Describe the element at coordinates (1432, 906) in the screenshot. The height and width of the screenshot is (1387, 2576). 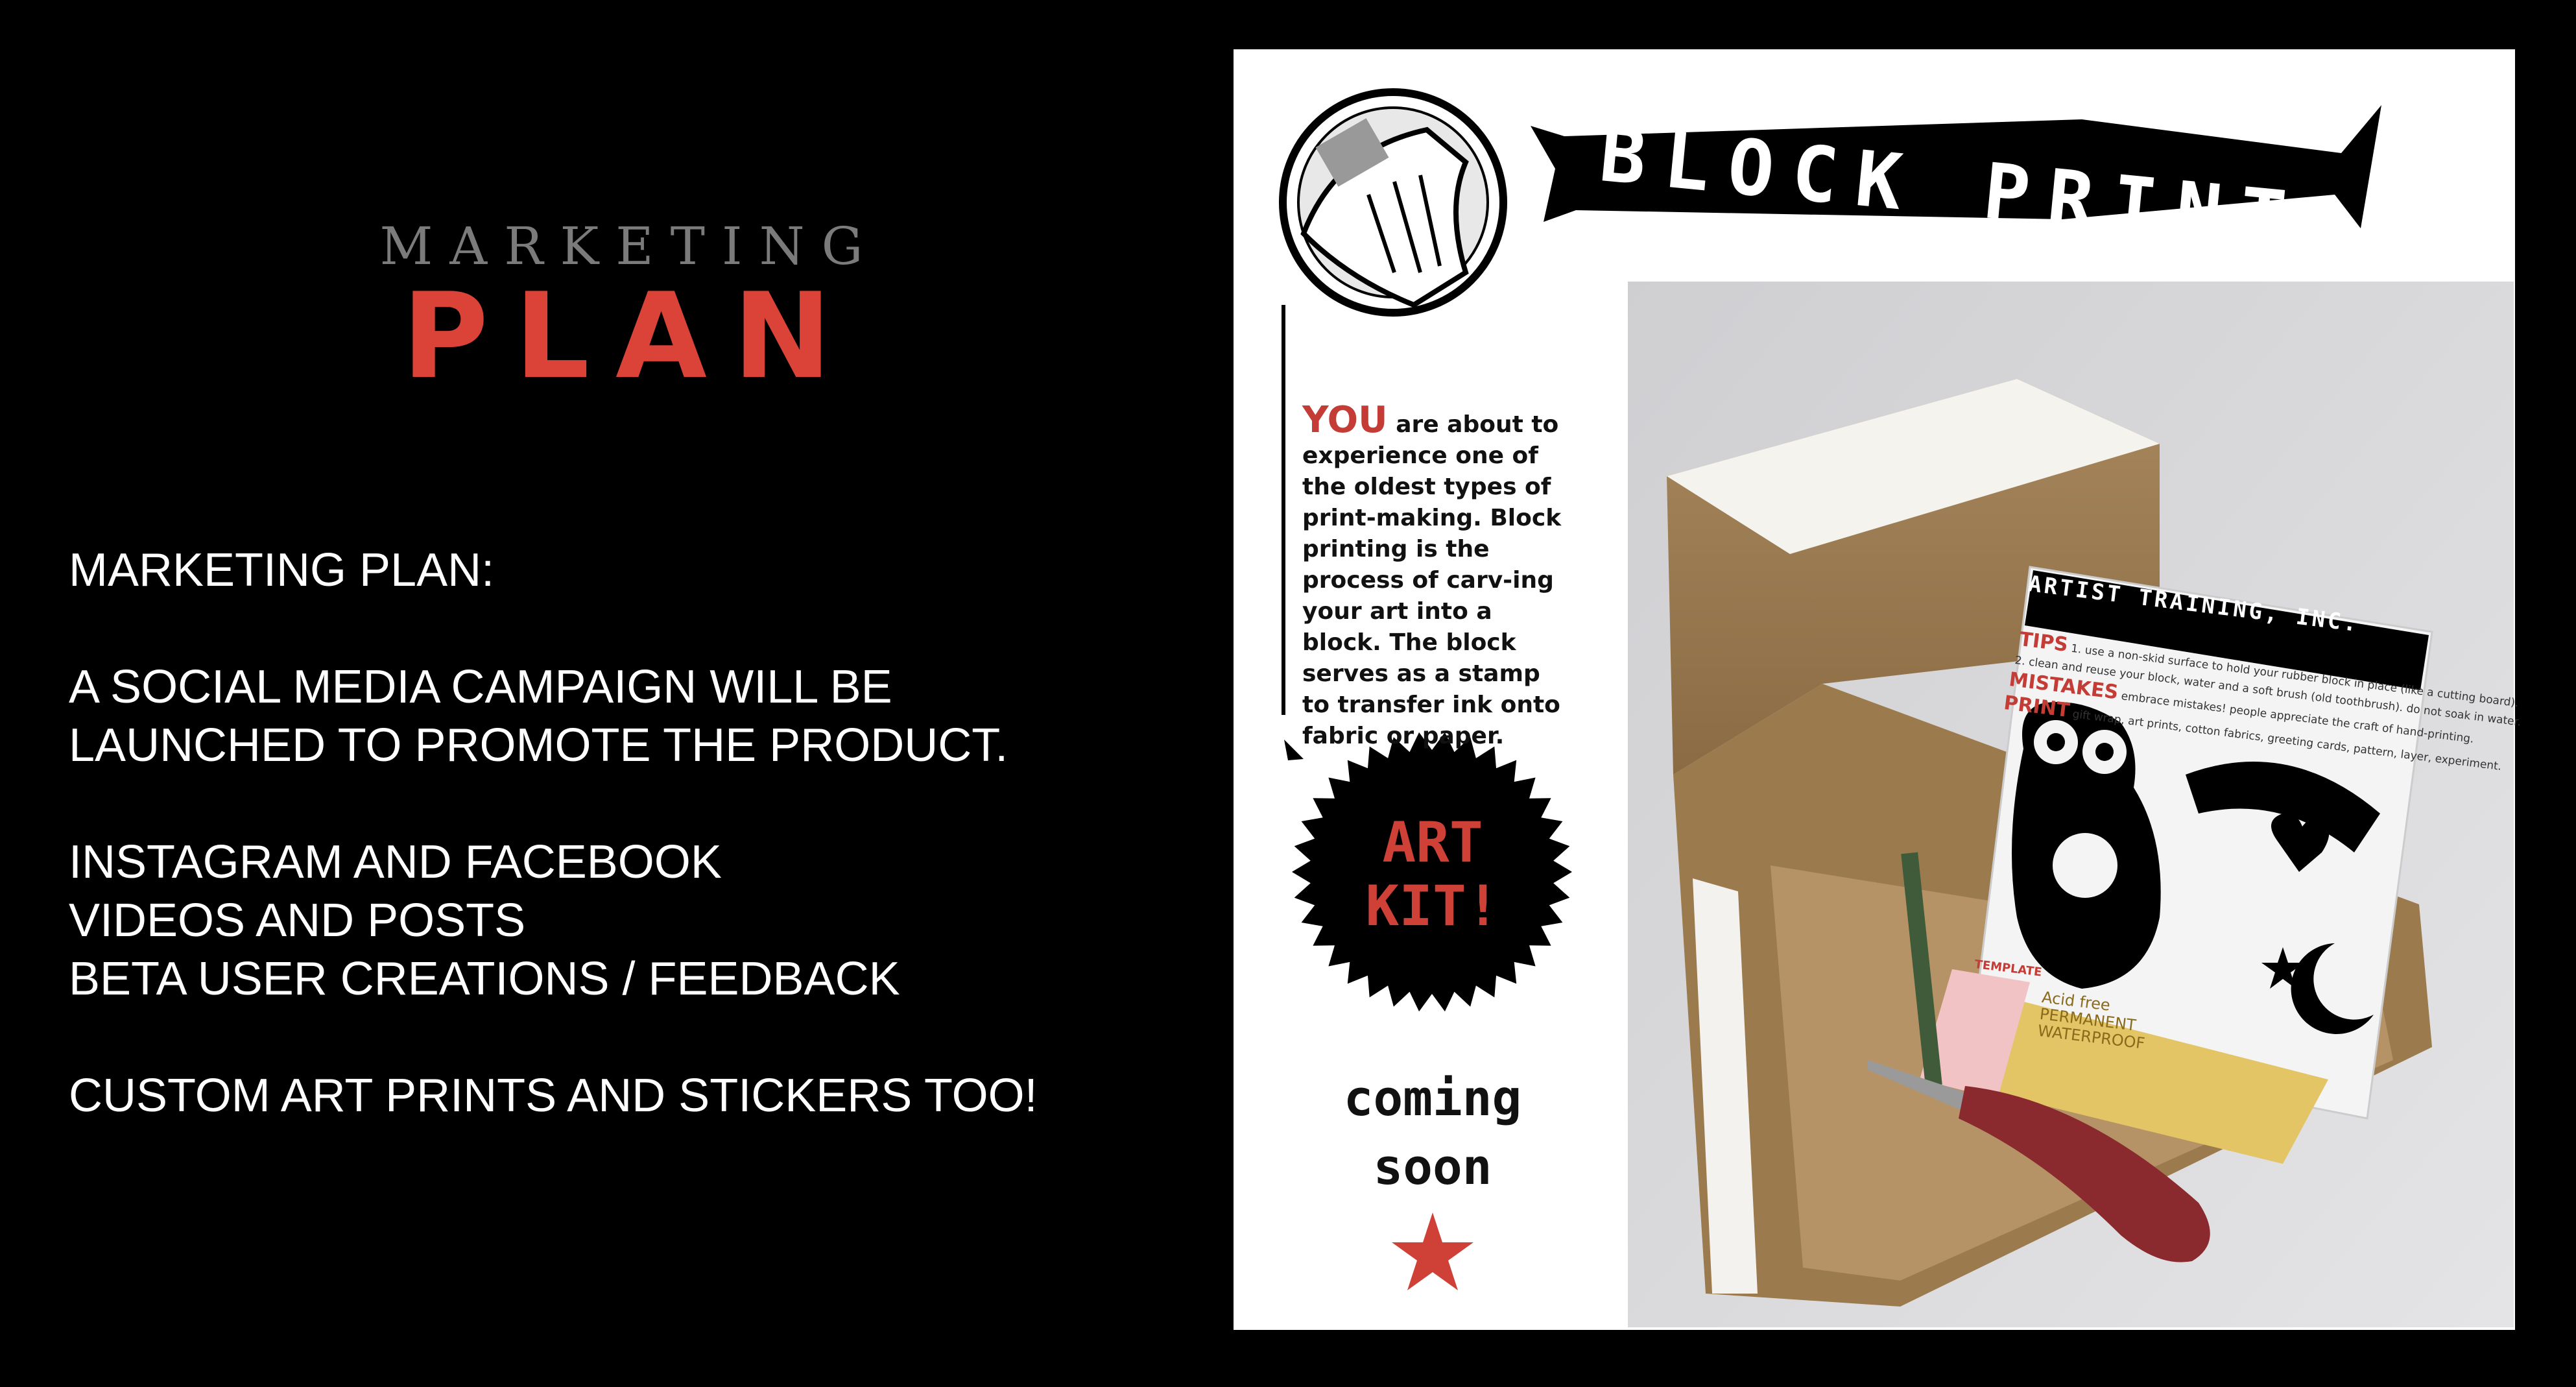
I see `badge-line-2: KIT!` at that location.